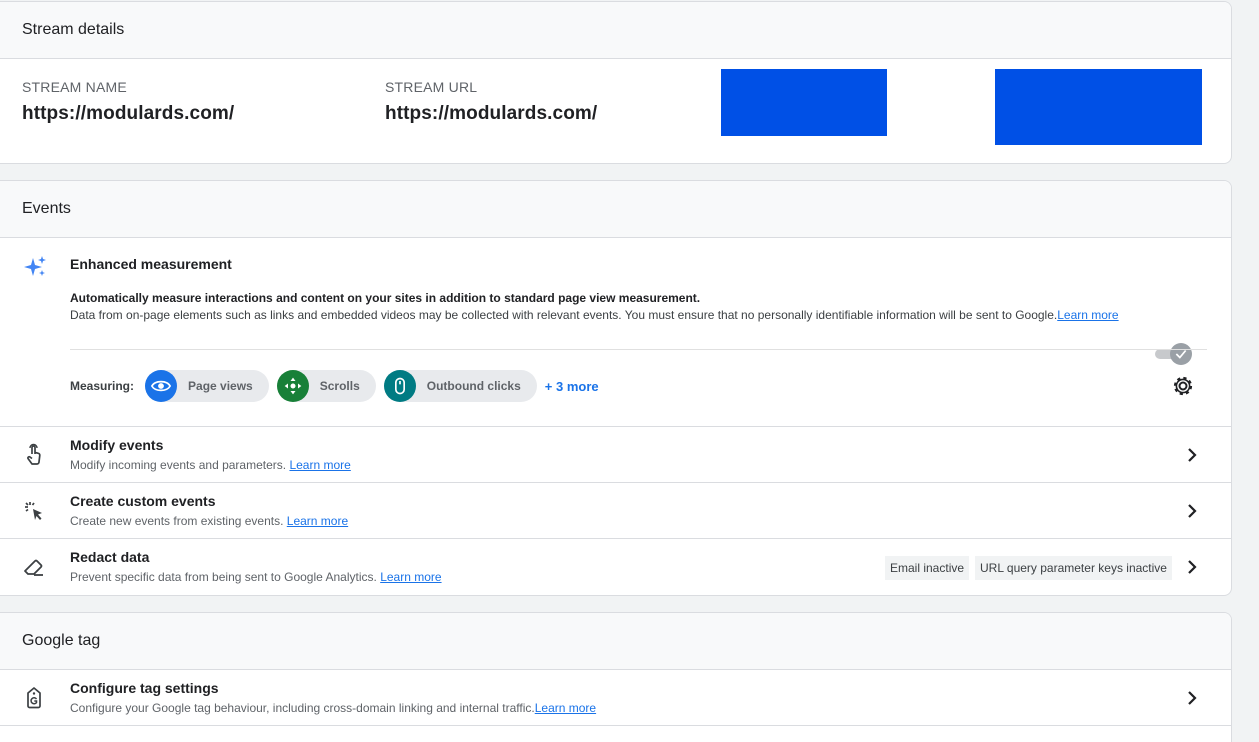 This screenshot has height=742, width=1259. I want to click on stream-name-label: STREAM NAME, so click(74, 87).